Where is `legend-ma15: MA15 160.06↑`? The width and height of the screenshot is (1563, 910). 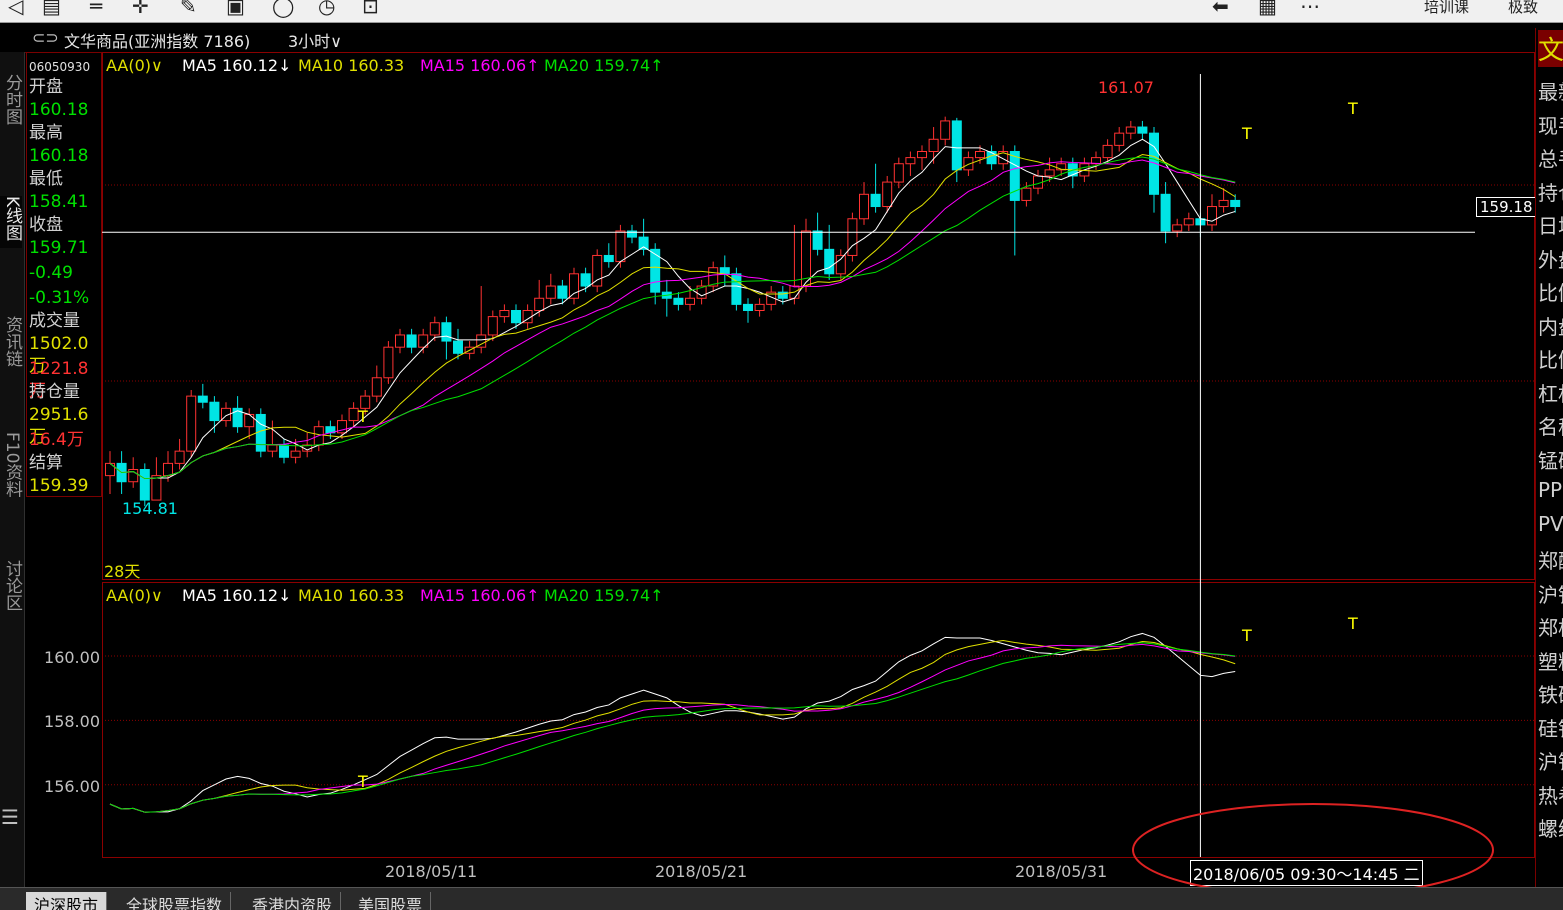
legend-ma15: MA15 160.06↑ is located at coordinates (480, 65).